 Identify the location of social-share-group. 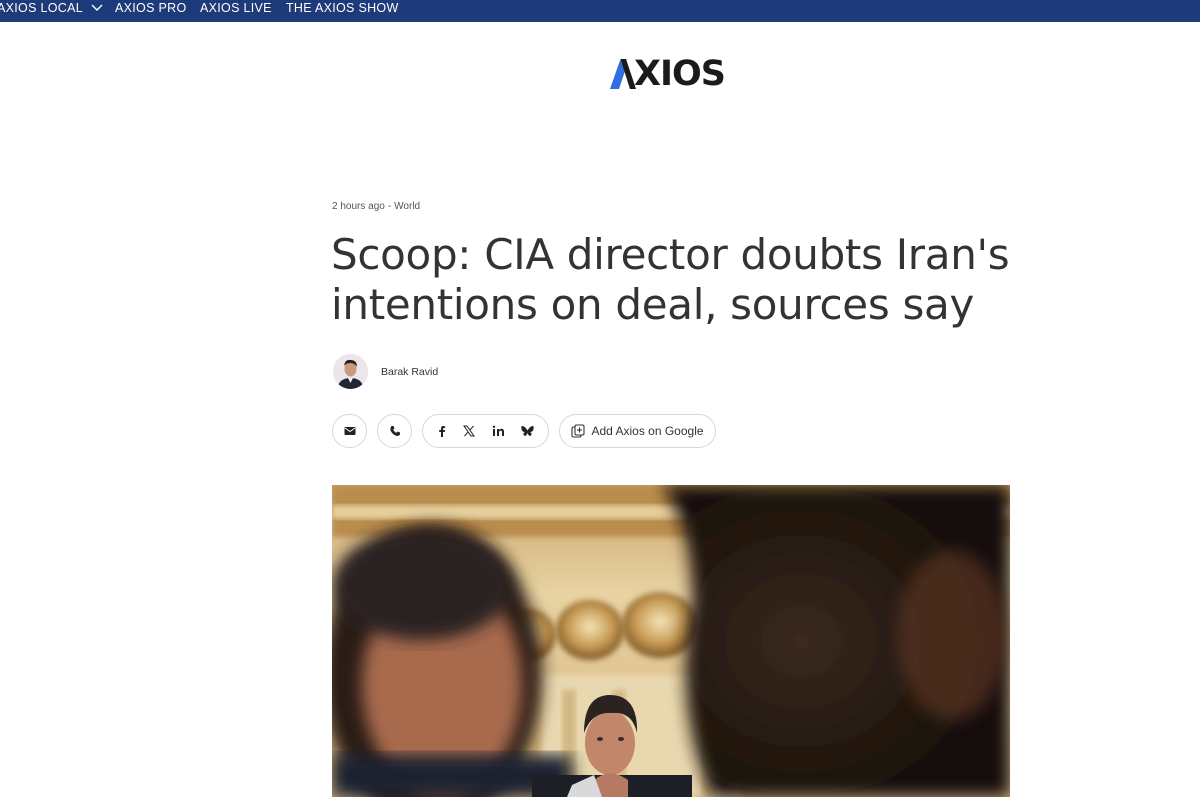
(485, 431).